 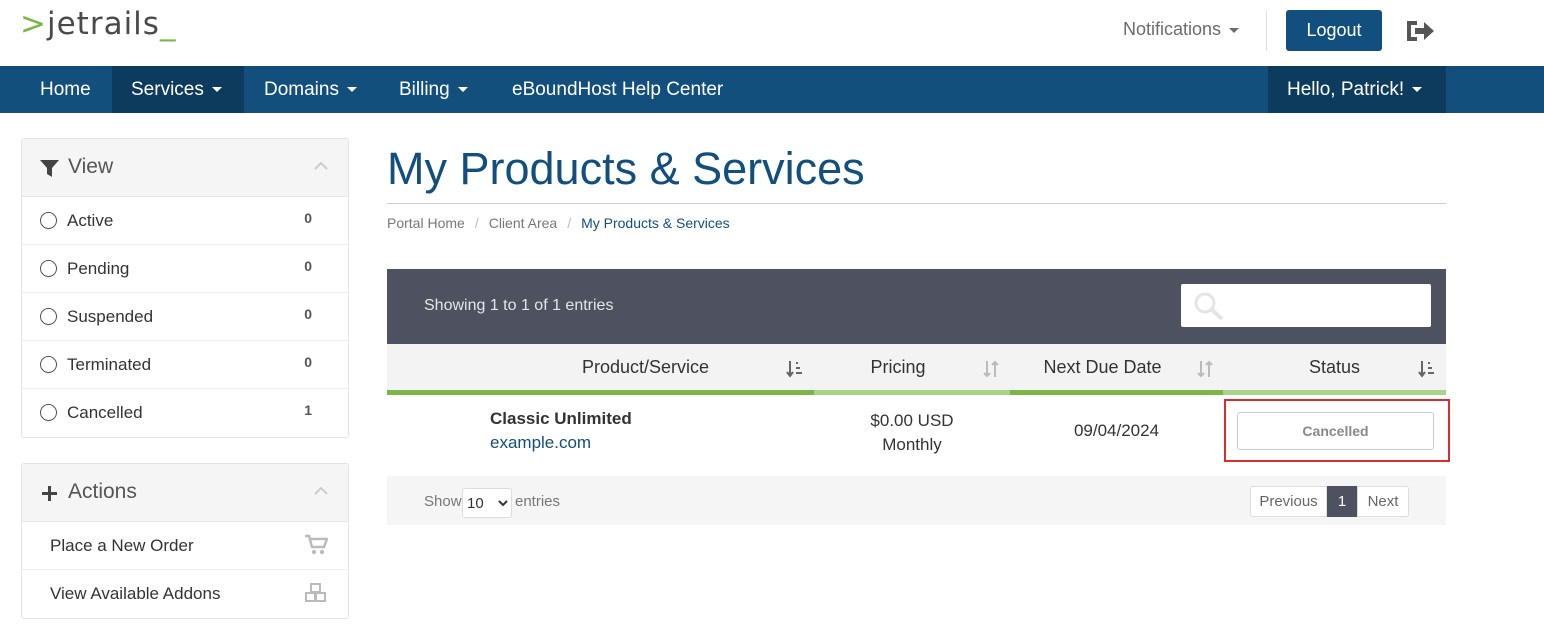 What do you see at coordinates (185, 221) in the screenshot?
I see `filter-active: Active 0` at bounding box center [185, 221].